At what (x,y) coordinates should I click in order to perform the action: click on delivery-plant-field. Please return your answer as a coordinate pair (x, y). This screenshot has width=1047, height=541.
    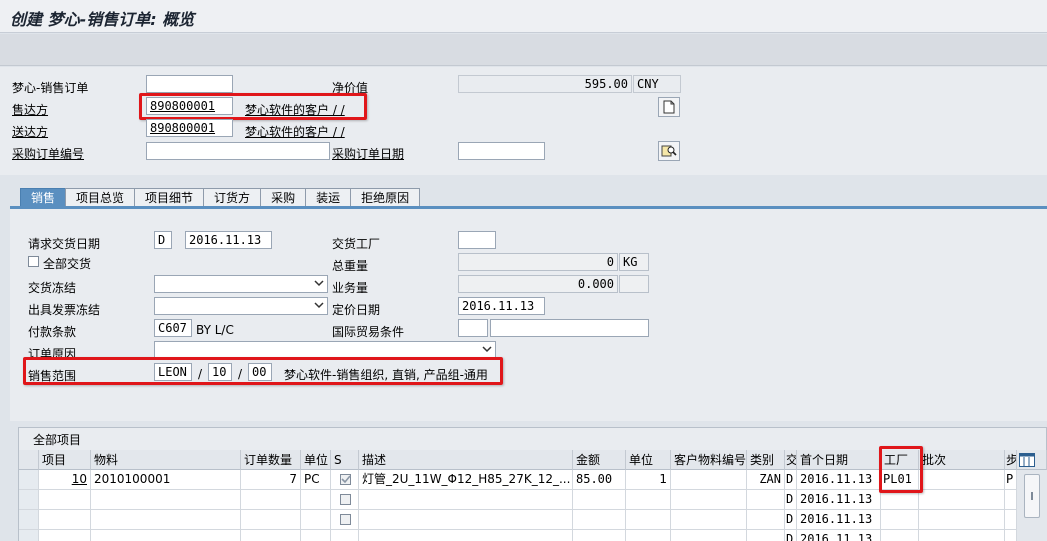
    Looking at the image, I should click on (477, 240).